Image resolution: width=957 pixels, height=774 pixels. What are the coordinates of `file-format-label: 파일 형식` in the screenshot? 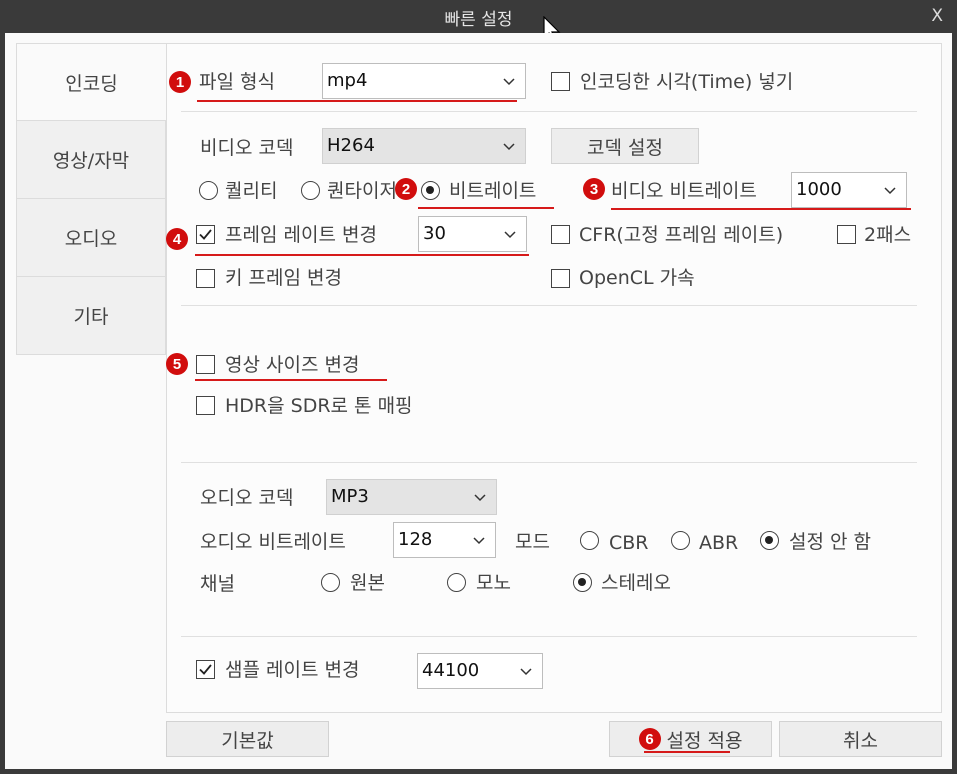 It's located at (237, 82).